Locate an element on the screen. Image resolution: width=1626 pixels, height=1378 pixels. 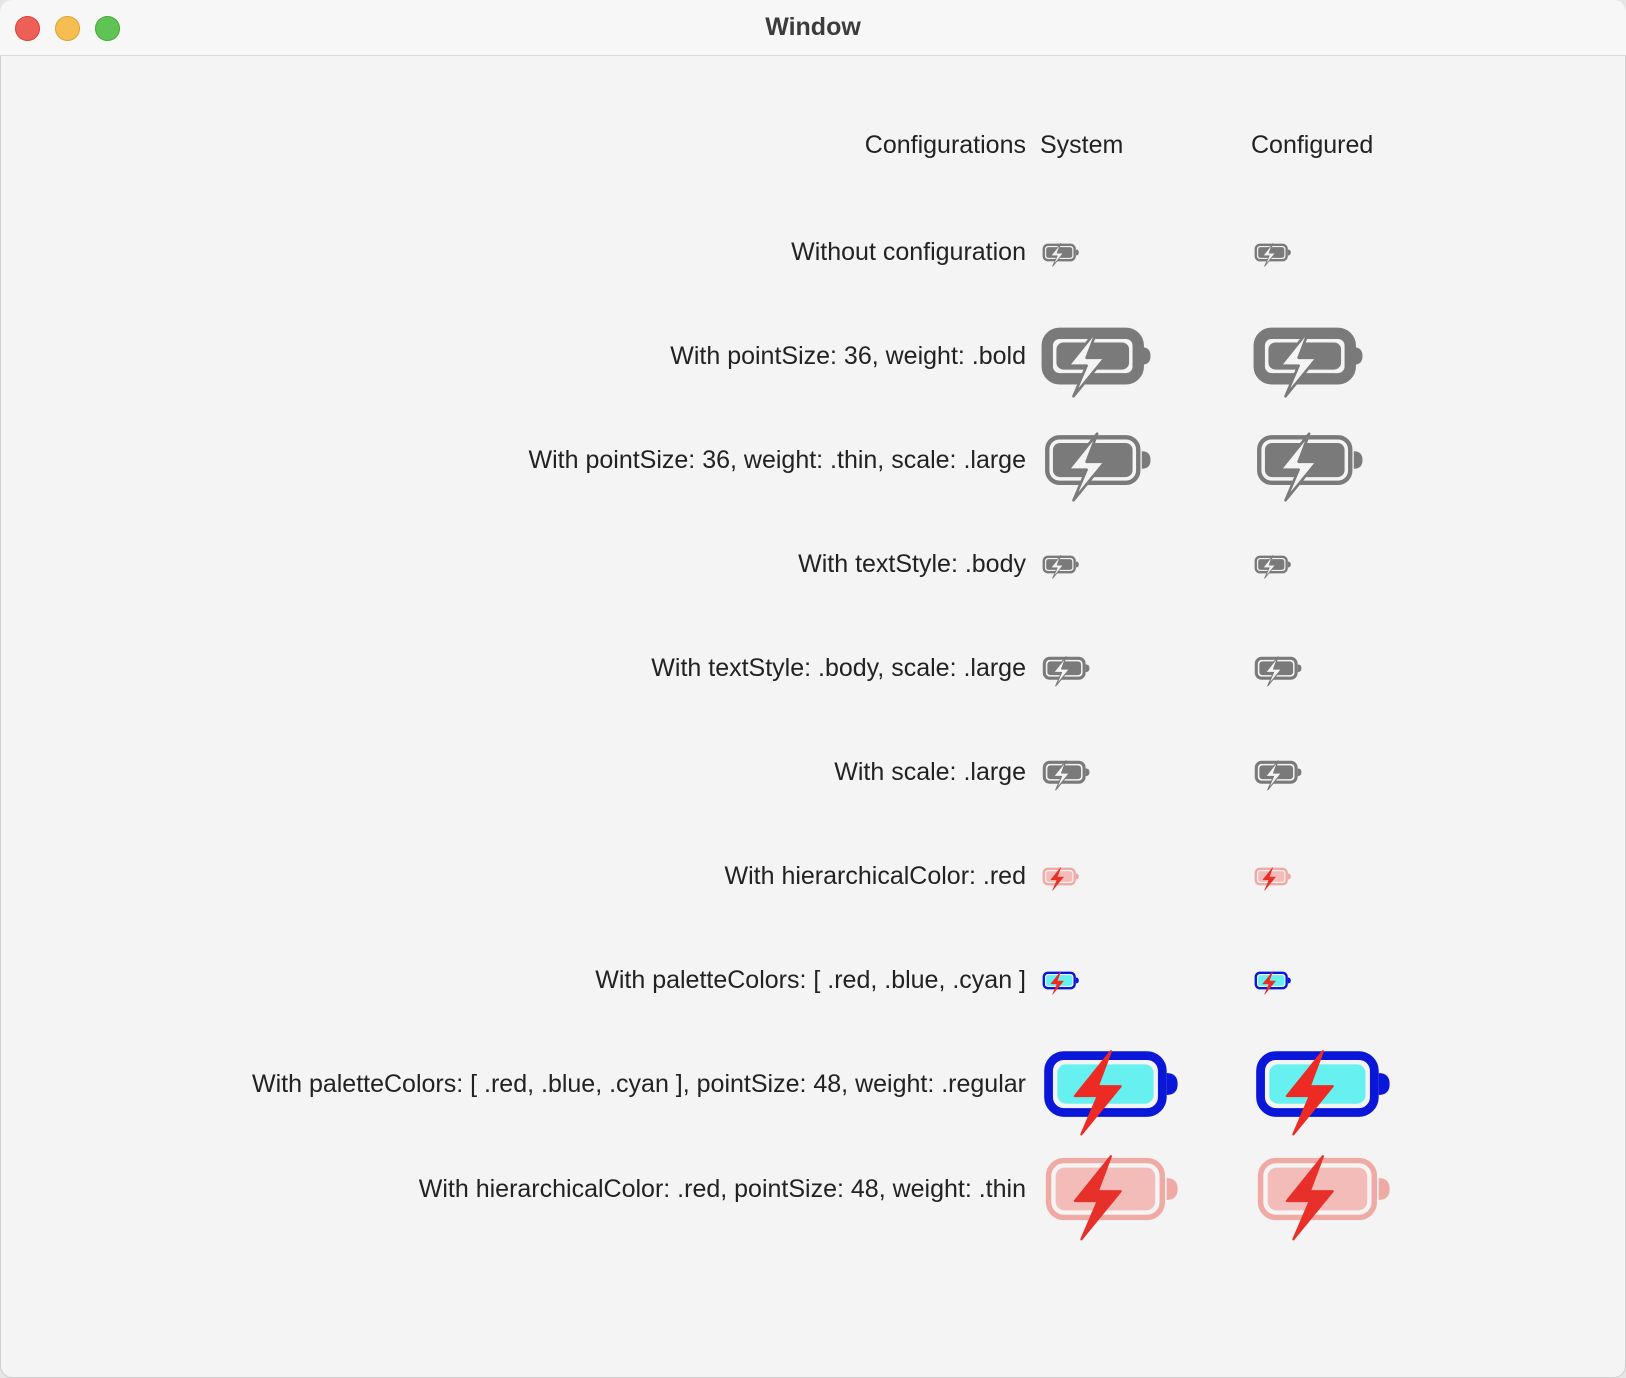
window-title: Window is located at coordinates (813, 27).